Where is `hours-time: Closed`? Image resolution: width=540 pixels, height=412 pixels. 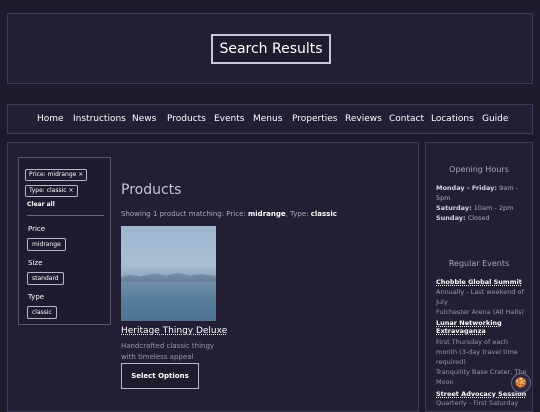
hours-time: Closed is located at coordinates (478, 218).